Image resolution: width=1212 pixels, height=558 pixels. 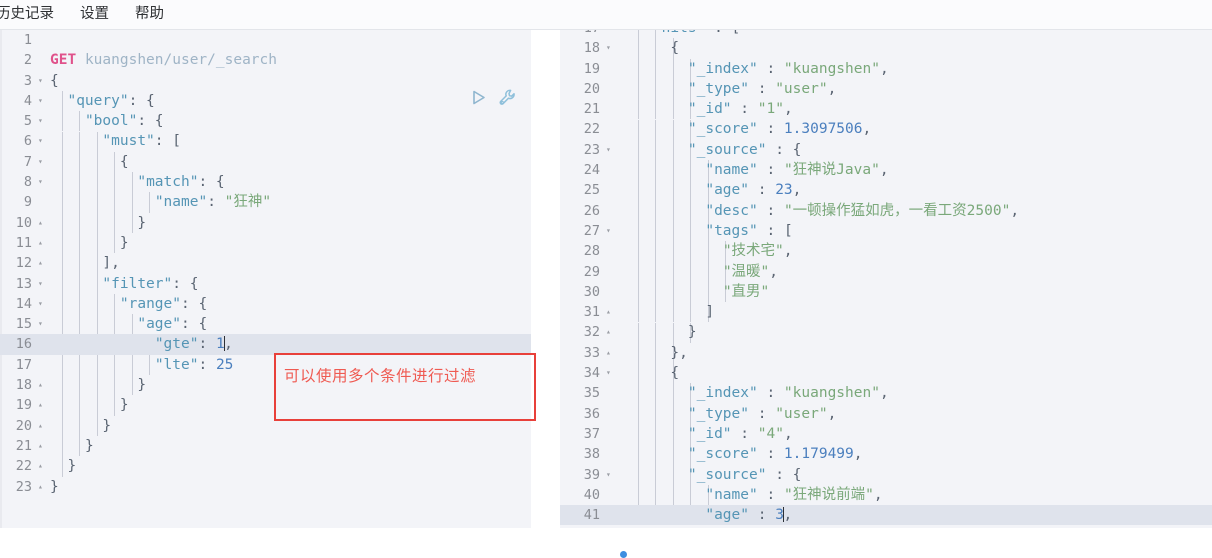 What do you see at coordinates (265, 162) in the screenshot?
I see `code-line: 7 {` at bounding box center [265, 162].